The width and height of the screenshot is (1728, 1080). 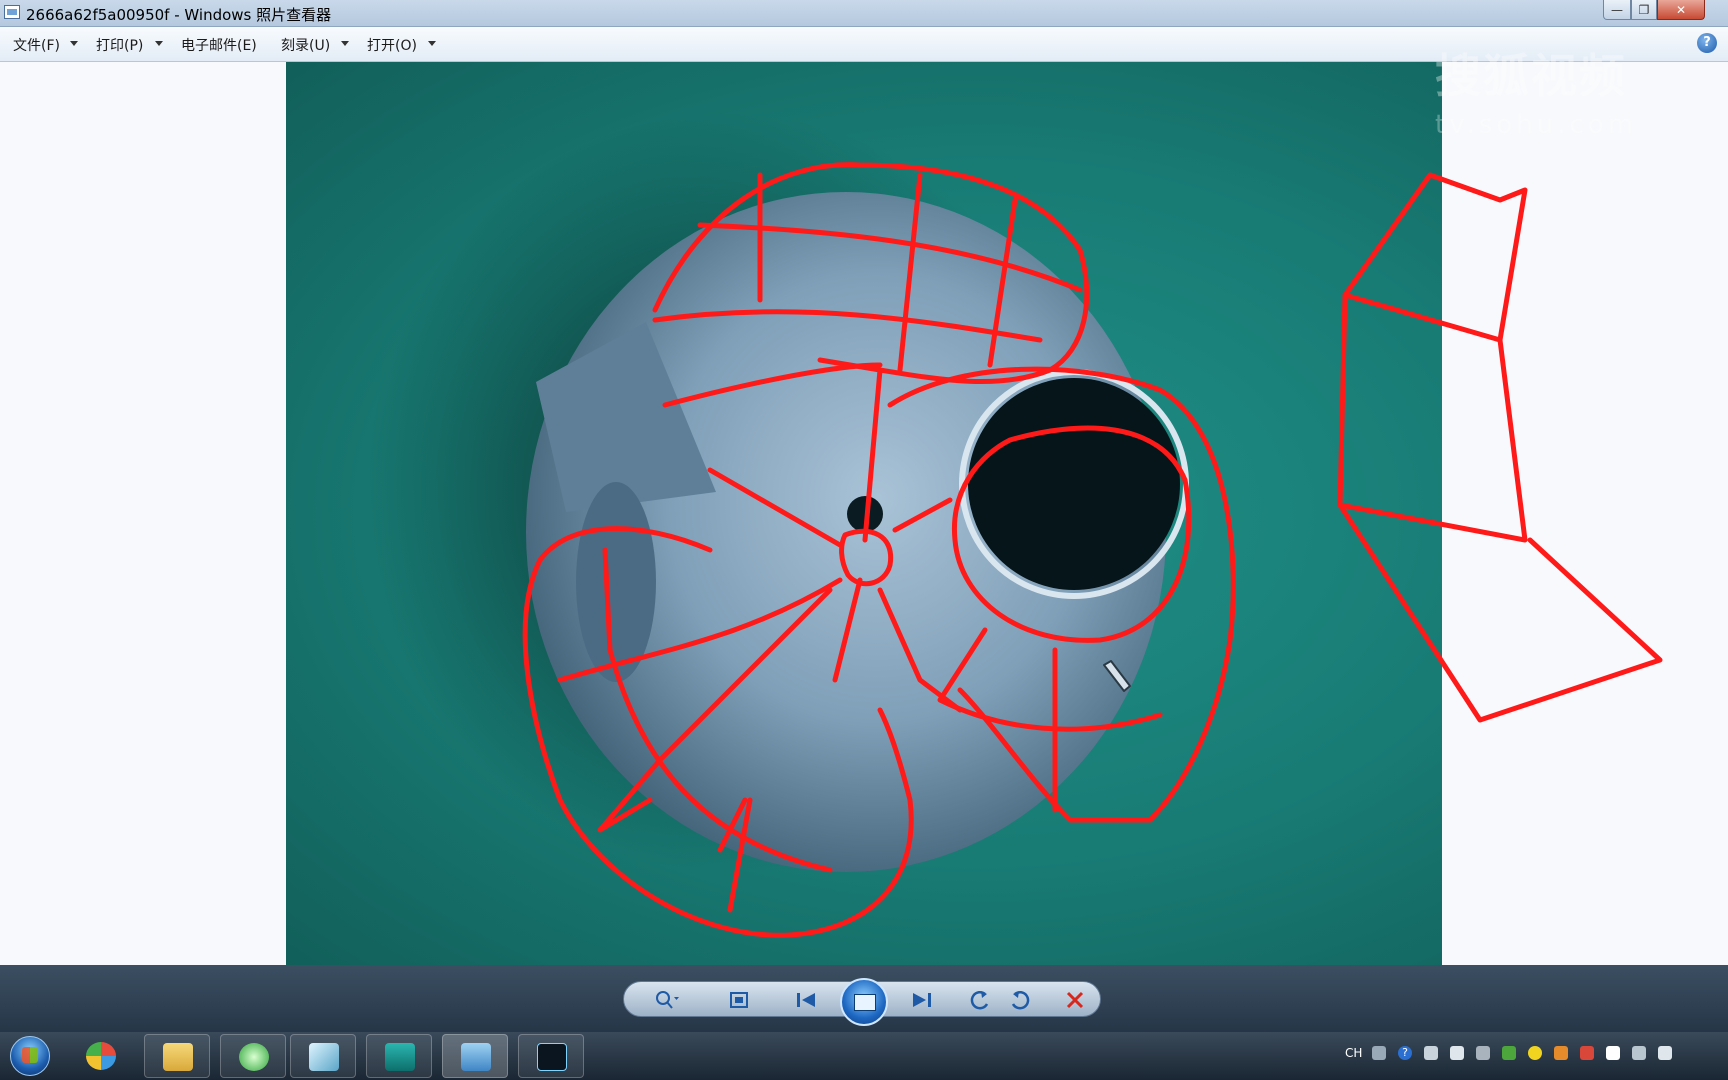 I want to click on taskbar-app-sketch, so click(x=323, y=1056).